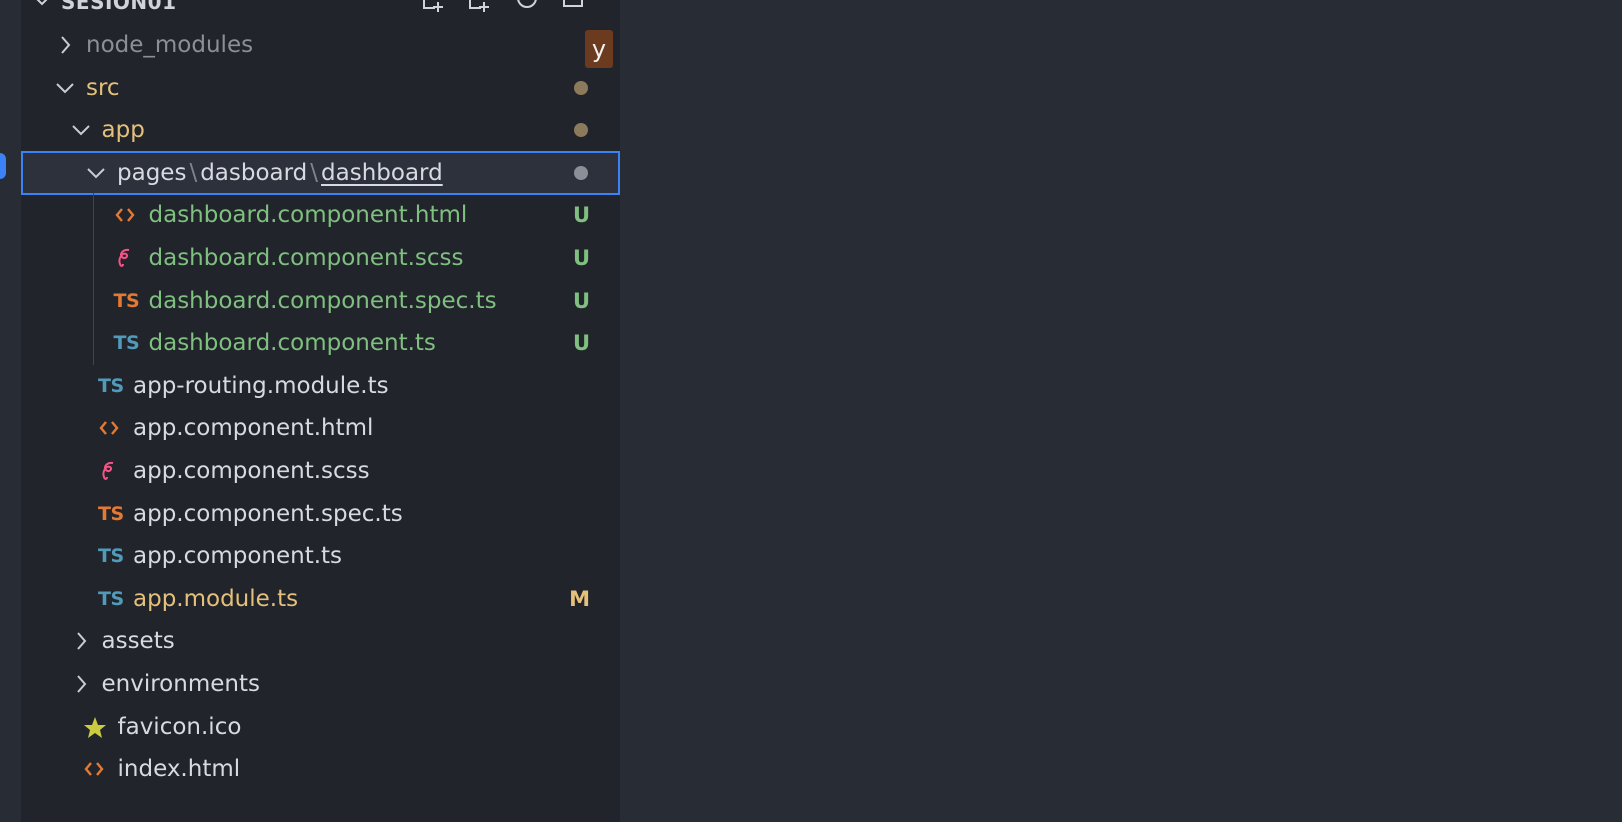 This screenshot has width=1622, height=822. What do you see at coordinates (320, 769) in the screenshot?
I see `tree-file-row: index.html` at bounding box center [320, 769].